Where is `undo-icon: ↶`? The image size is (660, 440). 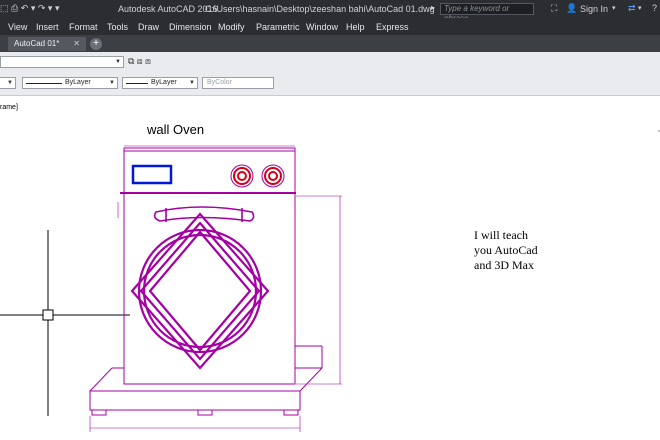 undo-icon: ↶ is located at coordinates (25, 8).